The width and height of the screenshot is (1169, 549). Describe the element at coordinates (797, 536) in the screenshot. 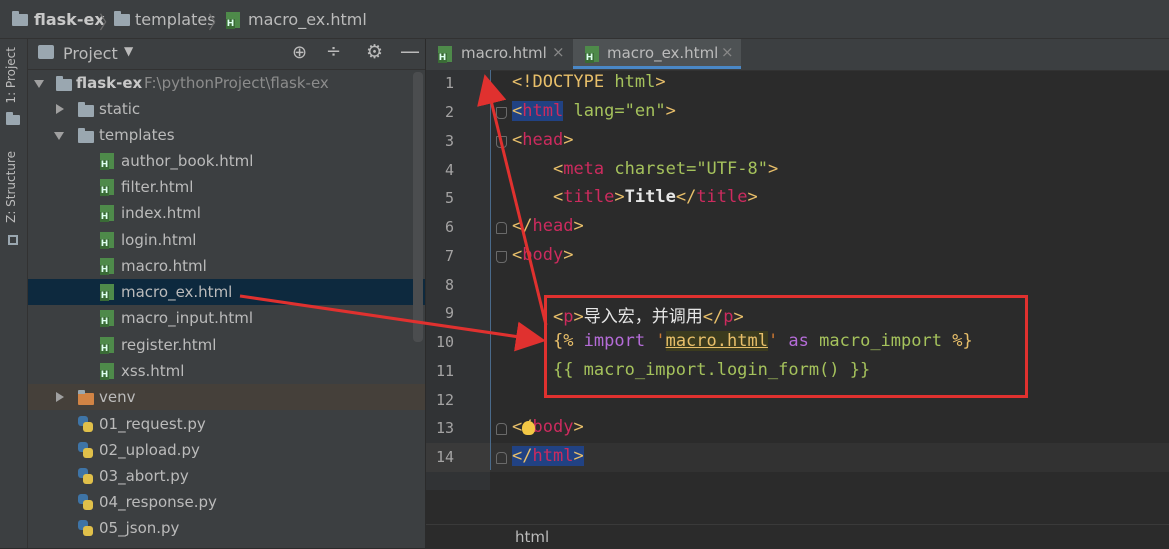

I see `breadcrumb-status: html` at that location.